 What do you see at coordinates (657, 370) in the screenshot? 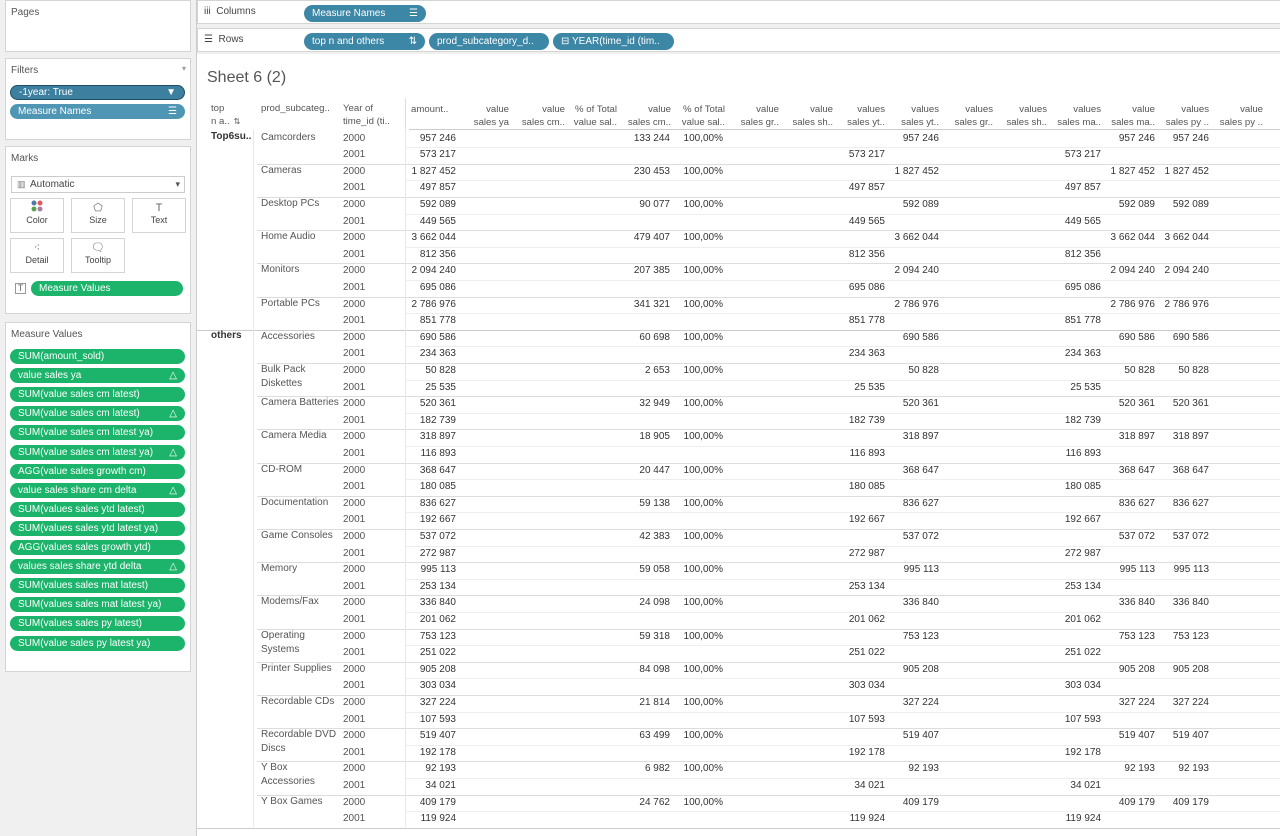
I see `cm-cell: 2 653` at bounding box center [657, 370].